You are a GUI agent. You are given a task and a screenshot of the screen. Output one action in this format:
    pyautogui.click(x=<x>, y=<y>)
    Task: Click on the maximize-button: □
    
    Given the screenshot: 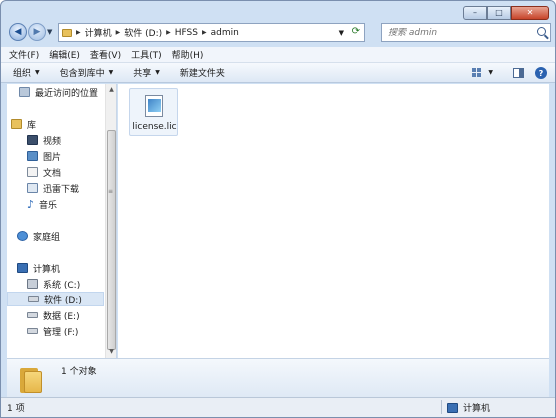 What is the action you would take?
    pyautogui.click(x=499, y=13)
    